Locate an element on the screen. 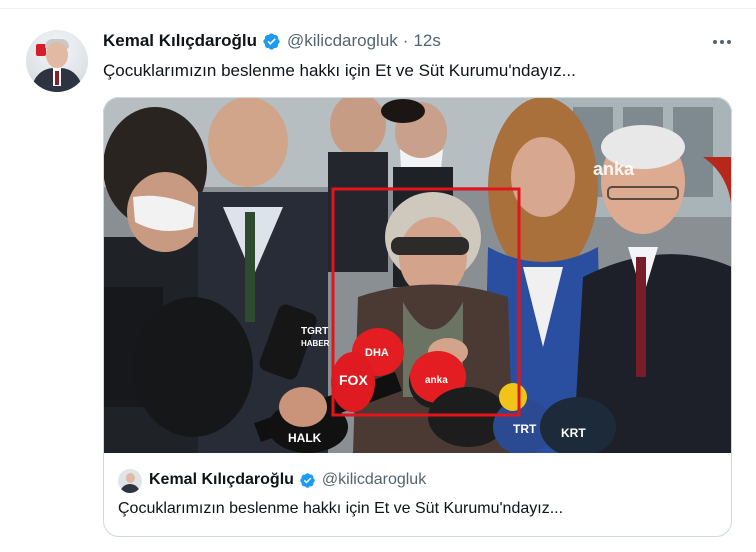 The height and width of the screenshot is (552, 756). mic-label-trt: TRT is located at coordinates (525, 429).